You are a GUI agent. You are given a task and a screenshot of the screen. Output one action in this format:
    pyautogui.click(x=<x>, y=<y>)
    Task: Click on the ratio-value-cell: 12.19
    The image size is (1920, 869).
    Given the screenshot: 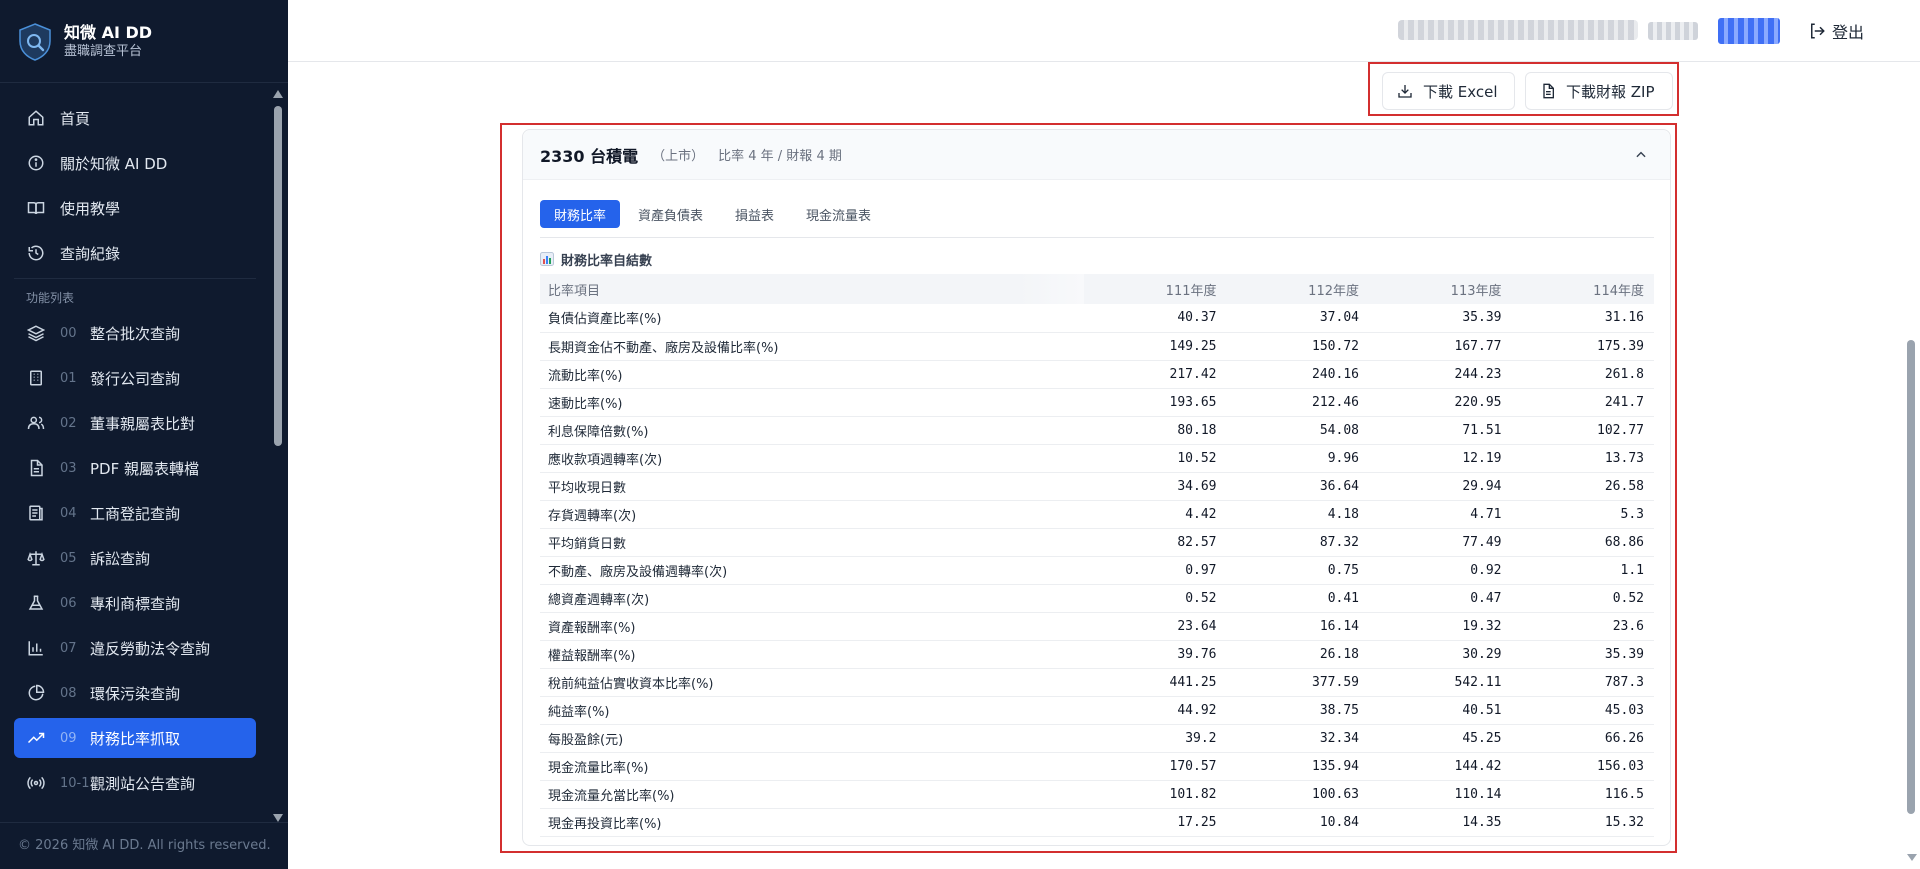 What is the action you would take?
    pyautogui.click(x=1440, y=458)
    